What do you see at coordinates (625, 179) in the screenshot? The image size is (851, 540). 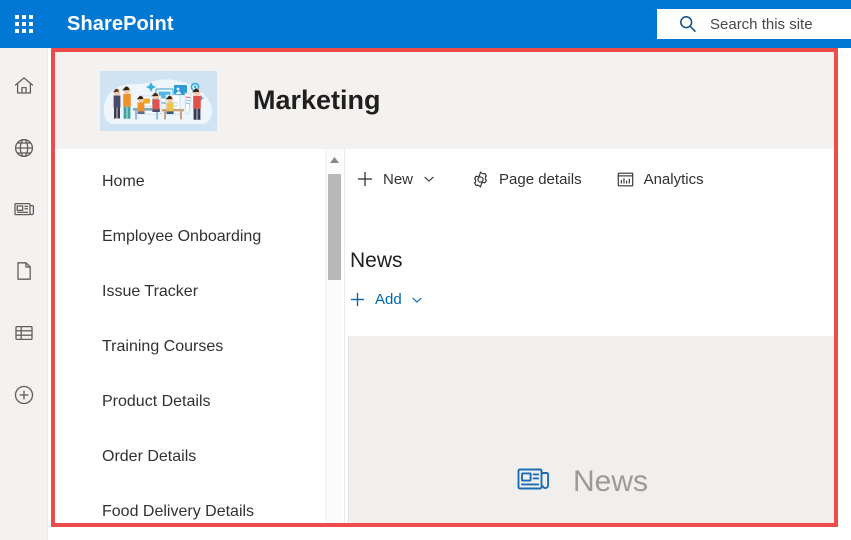 I see `analytics-chart-icon` at bounding box center [625, 179].